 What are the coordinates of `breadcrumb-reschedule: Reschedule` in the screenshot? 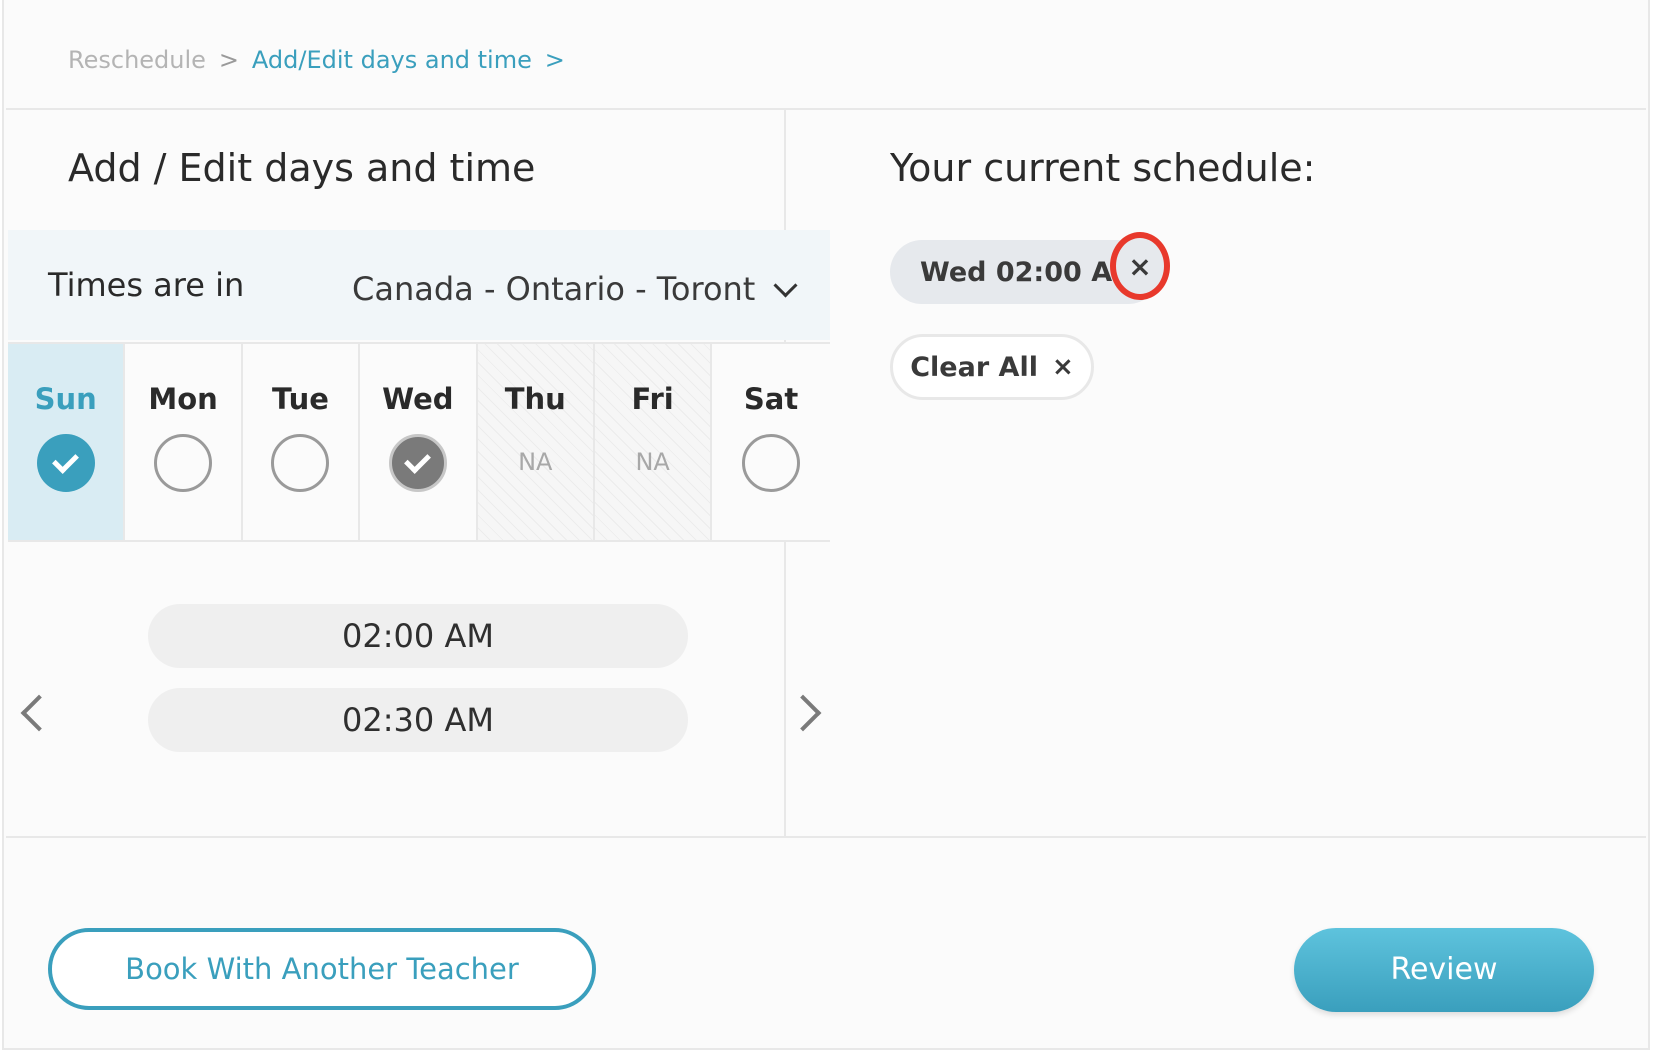 It's located at (137, 60).